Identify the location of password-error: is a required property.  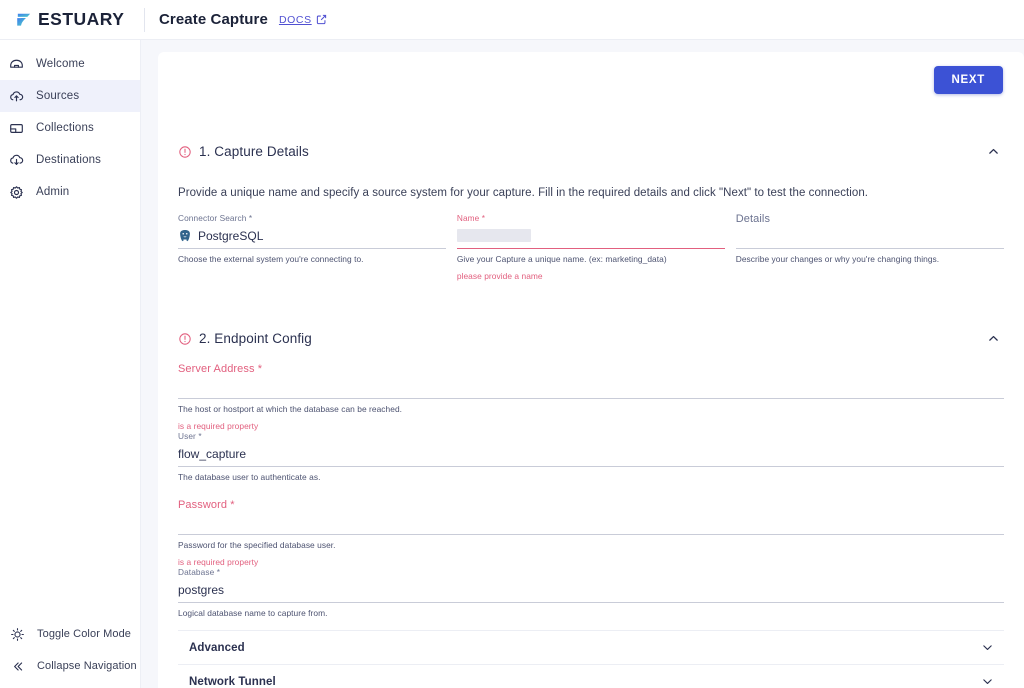
(218, 562).